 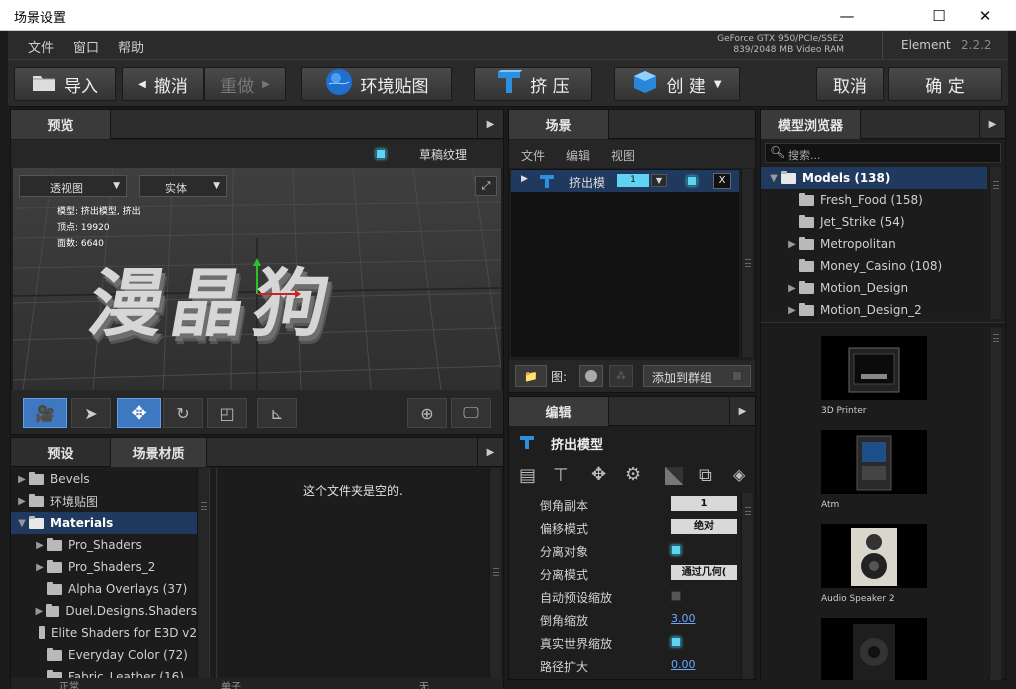 What do you see at coordinates (559, 411) in the screenshot?
I see `tab-edit: 编辑` at bounding box center [559, 411].